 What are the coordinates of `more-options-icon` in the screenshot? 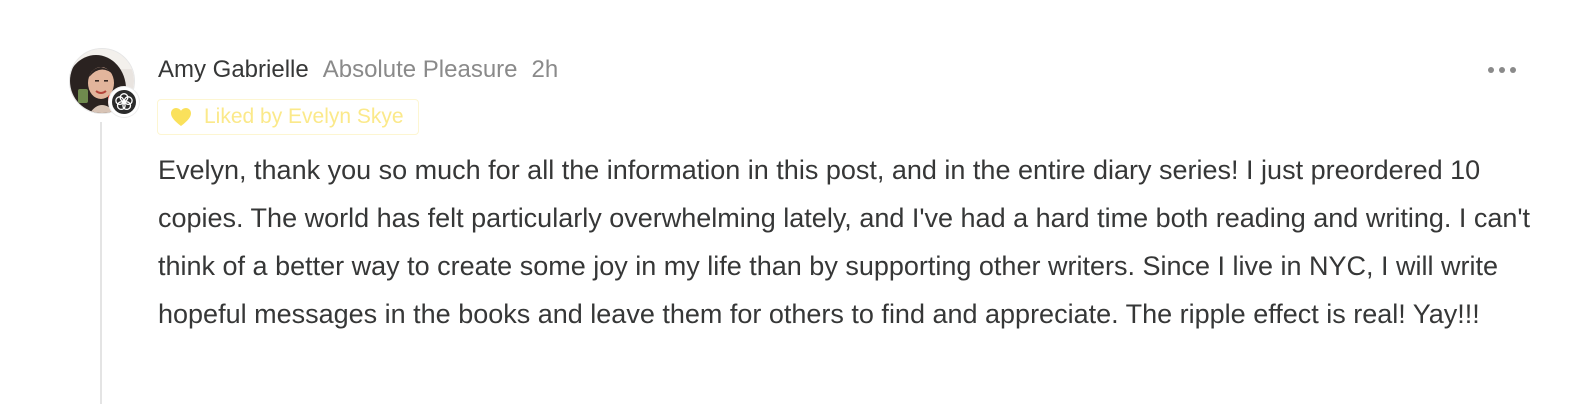 It's located at (1502, 70).